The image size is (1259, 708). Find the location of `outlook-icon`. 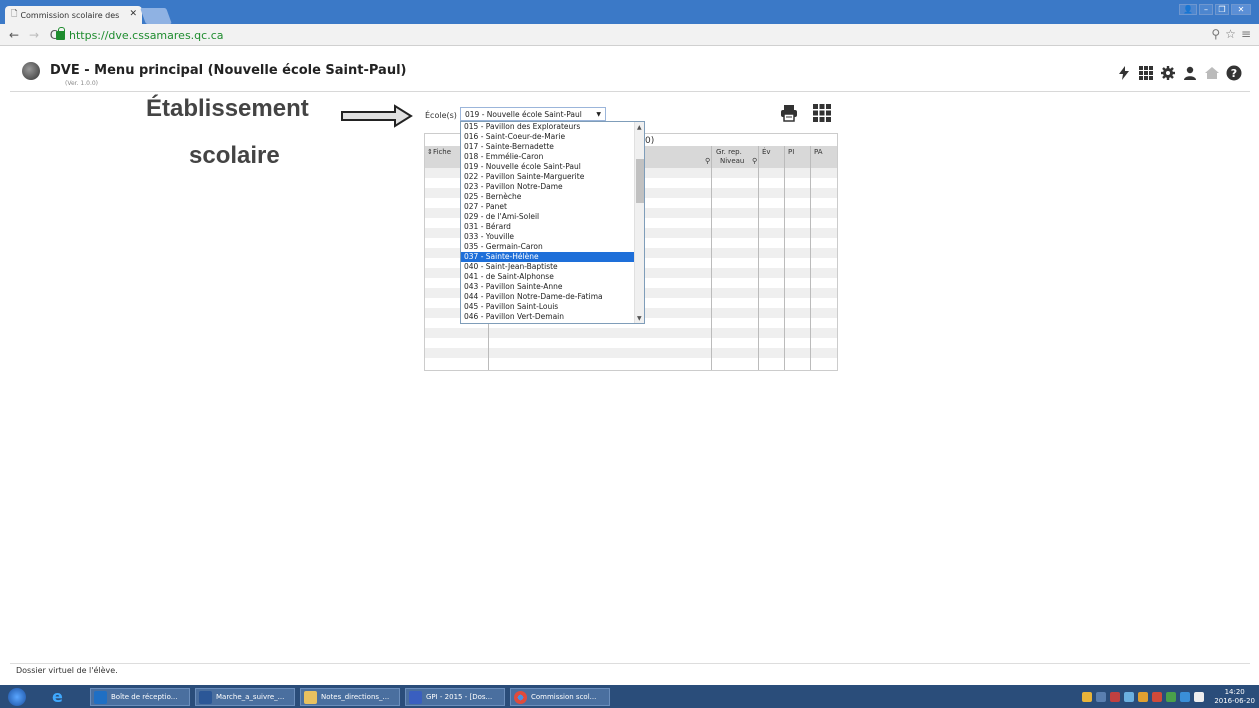

outlook-icon is located at coordinates (100, 697).